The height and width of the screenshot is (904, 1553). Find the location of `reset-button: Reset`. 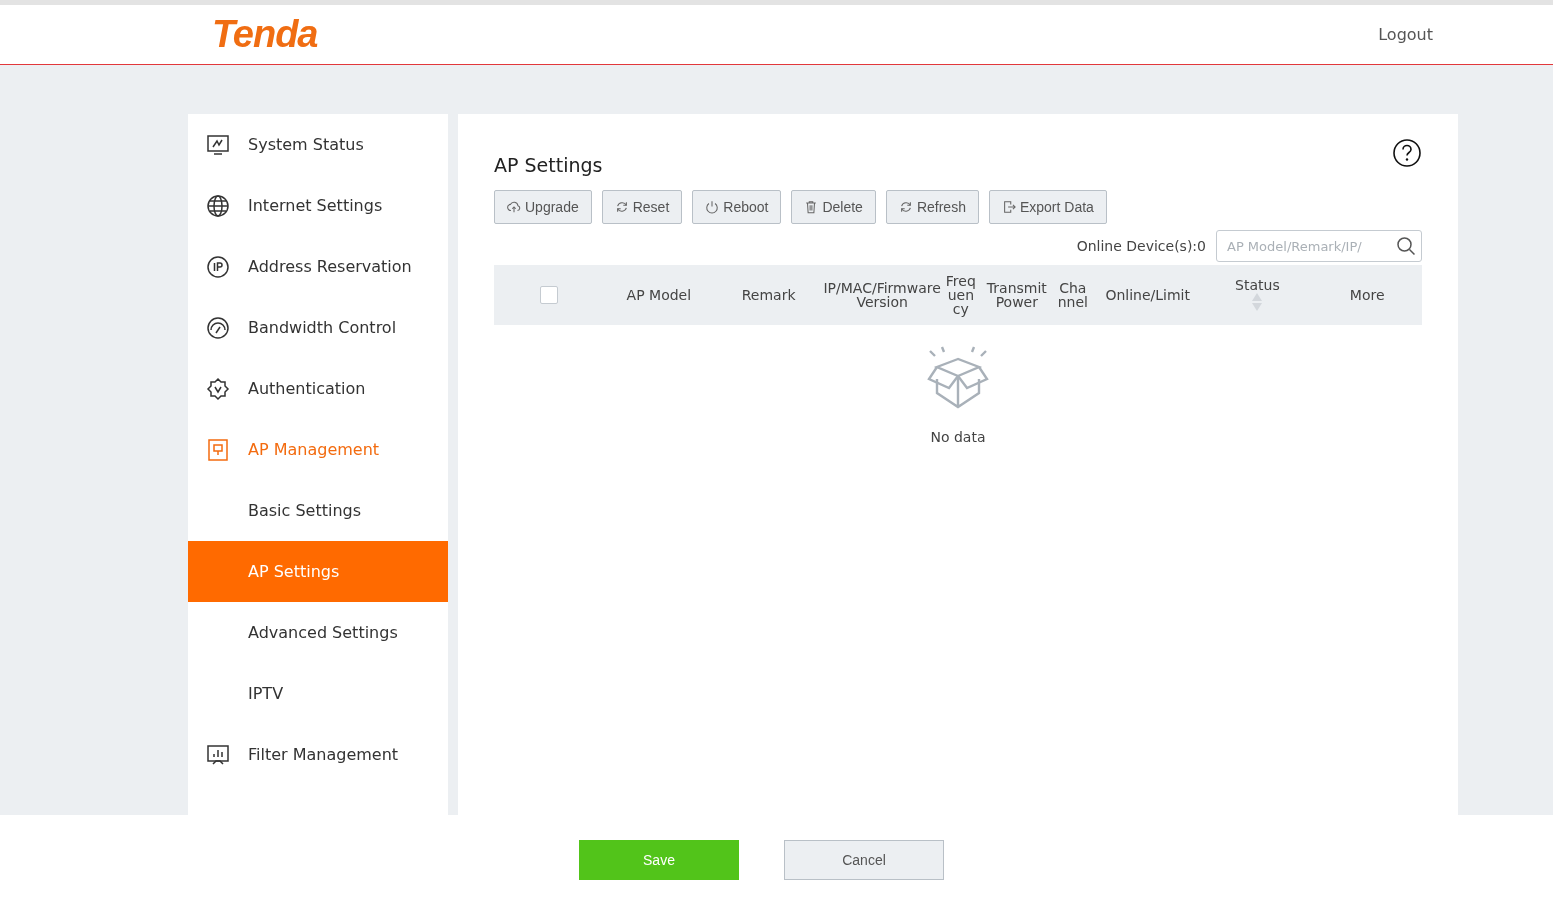

reset-button: Reset is located at coordinates (642, 207).